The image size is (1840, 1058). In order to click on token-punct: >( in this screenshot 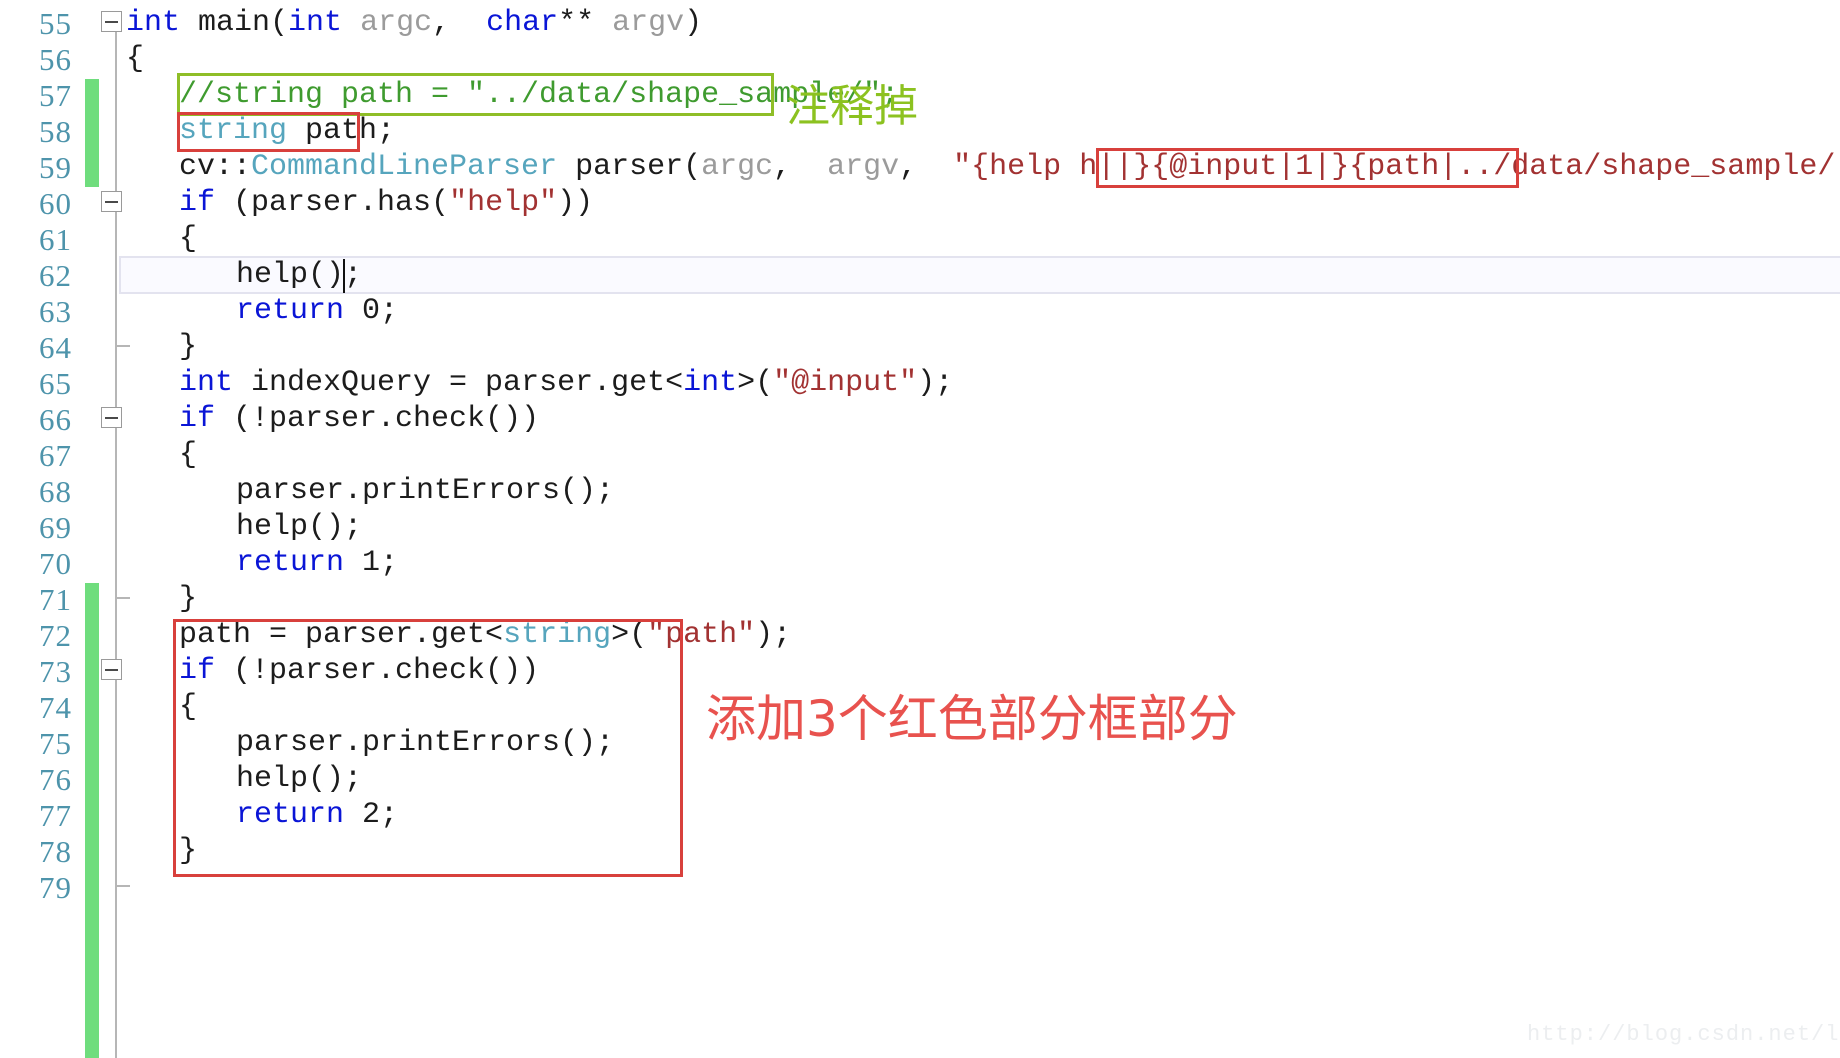, I will do `click(755, 383)`.